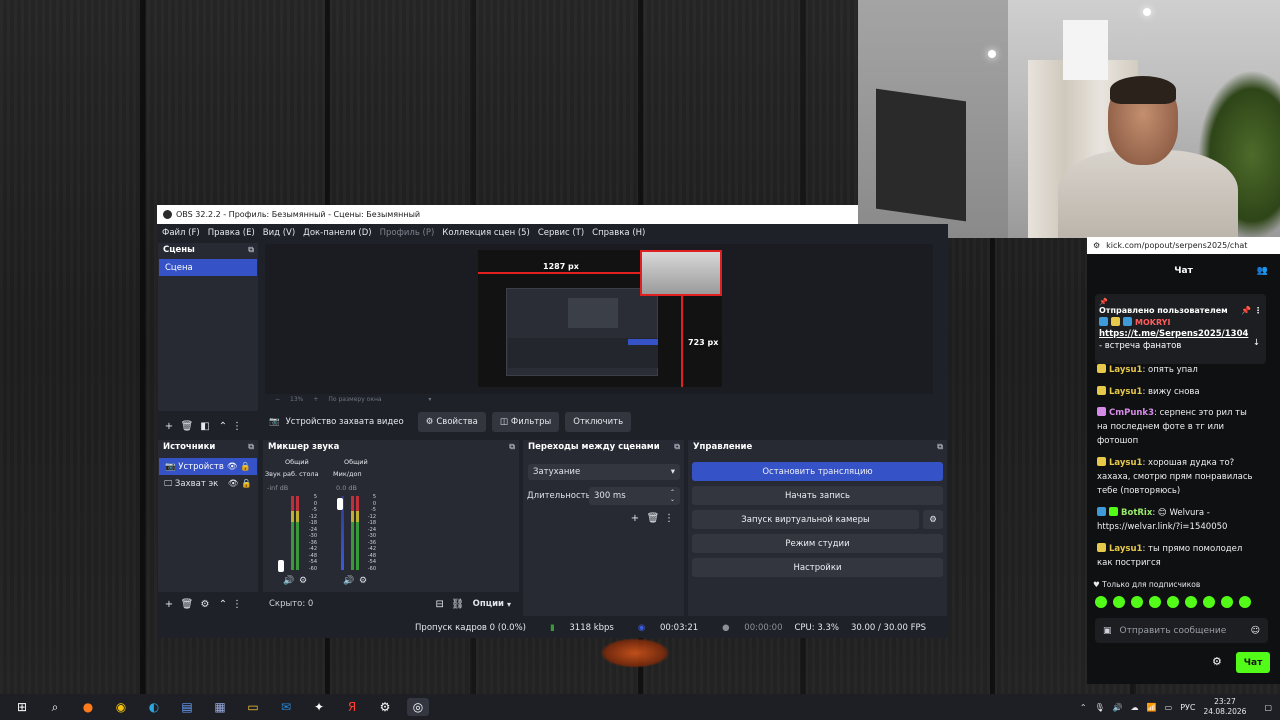  I want to click on channel-name-mic: Мик/доп, so click(347, 474).